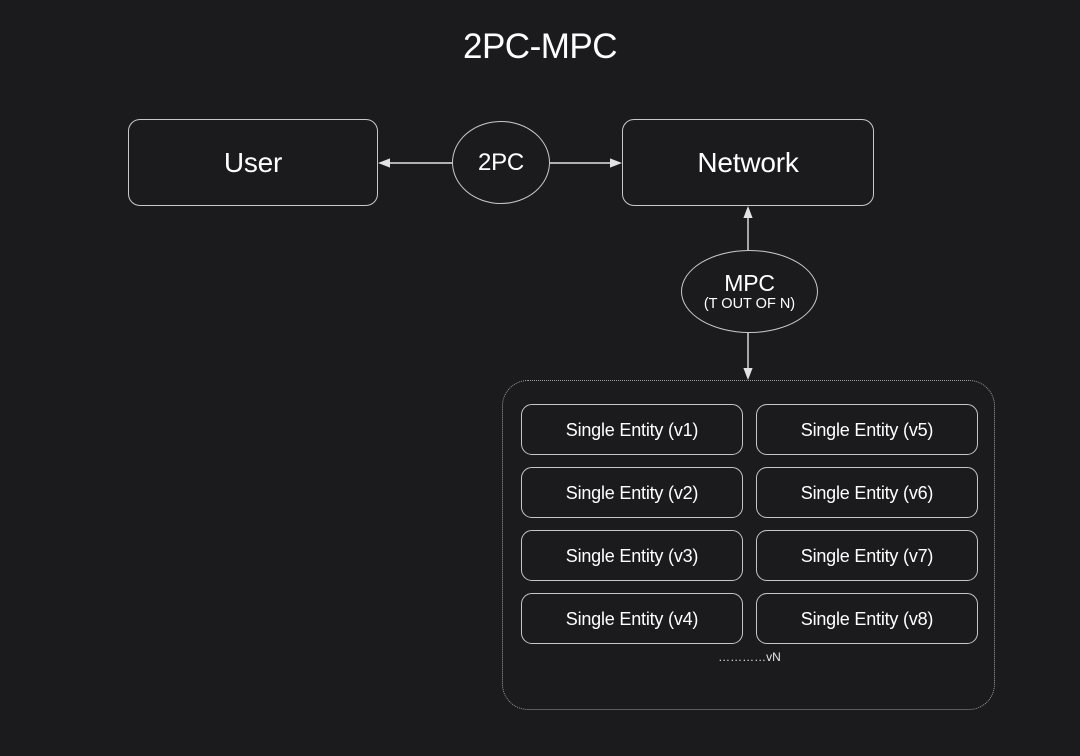 This screenshot has height=756, width=1080. I want to click on entity-box-v6: Single Entity (v6), so click(867, 492).